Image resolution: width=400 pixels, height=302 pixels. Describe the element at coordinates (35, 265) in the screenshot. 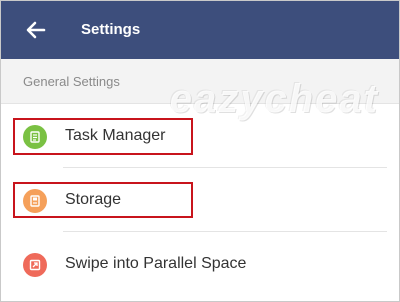

I see `swipe-icon` at that location.